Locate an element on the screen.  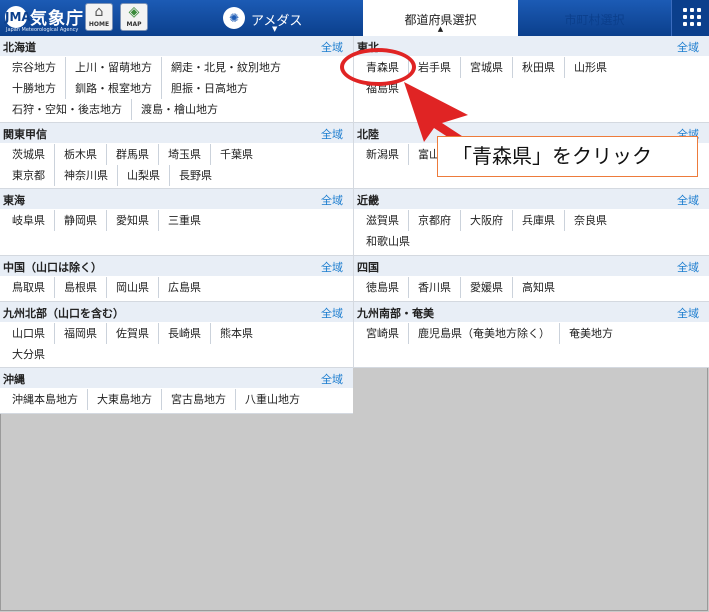
area-link: 渡島・檜山地方 is located at coordinates (179, 109).